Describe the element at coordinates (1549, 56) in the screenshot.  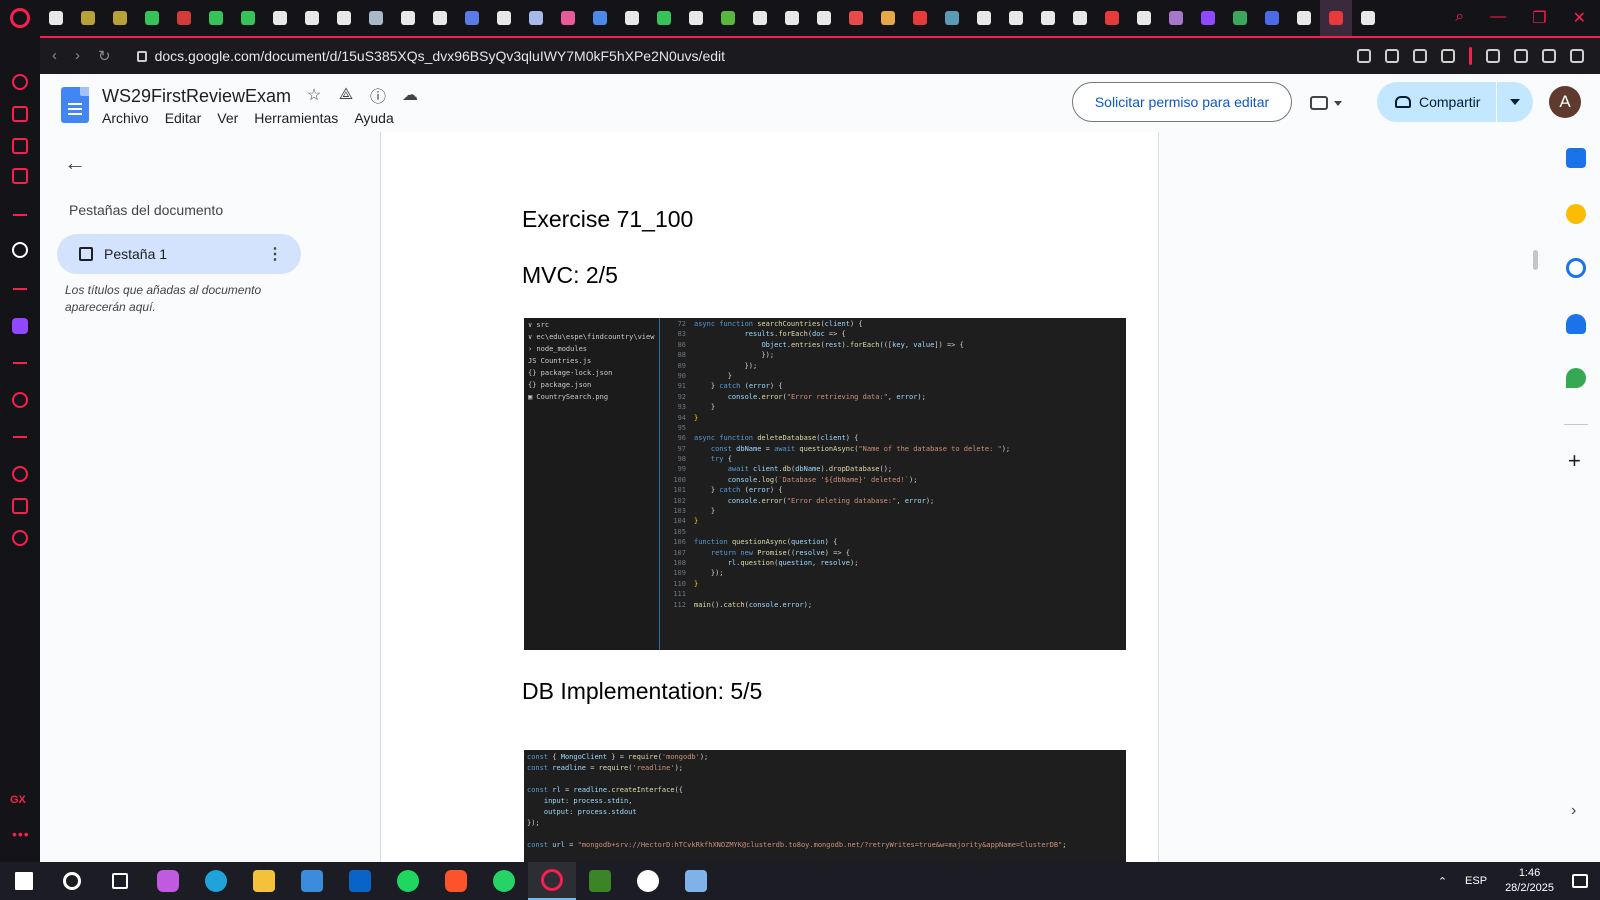
I see `download-icon` at that location.